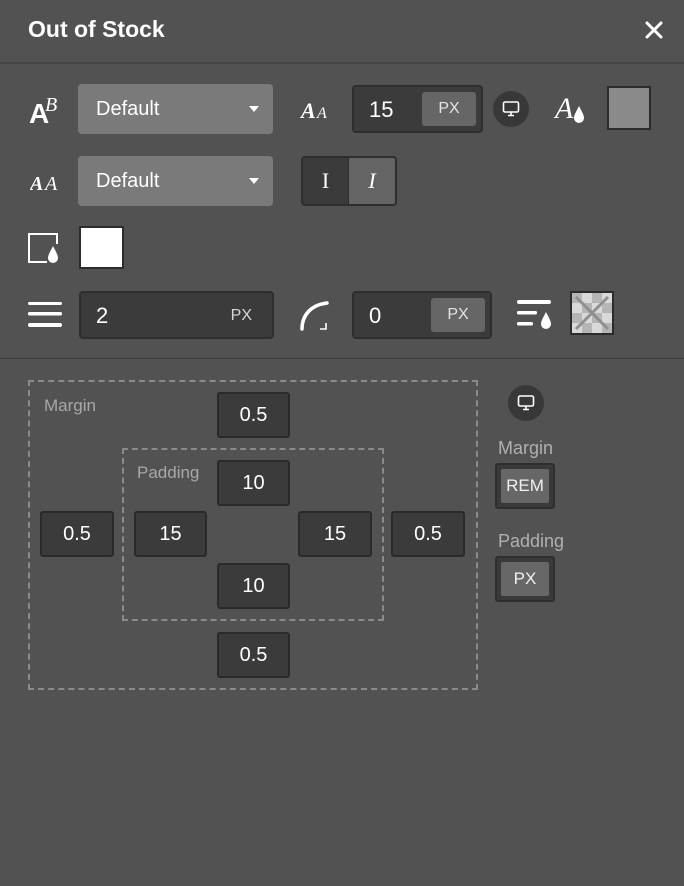 This screenshot has height=886, width=684. Describe the element at coordinates (101, 247) in the screenshot. I see `background-color-swatch` at that location.